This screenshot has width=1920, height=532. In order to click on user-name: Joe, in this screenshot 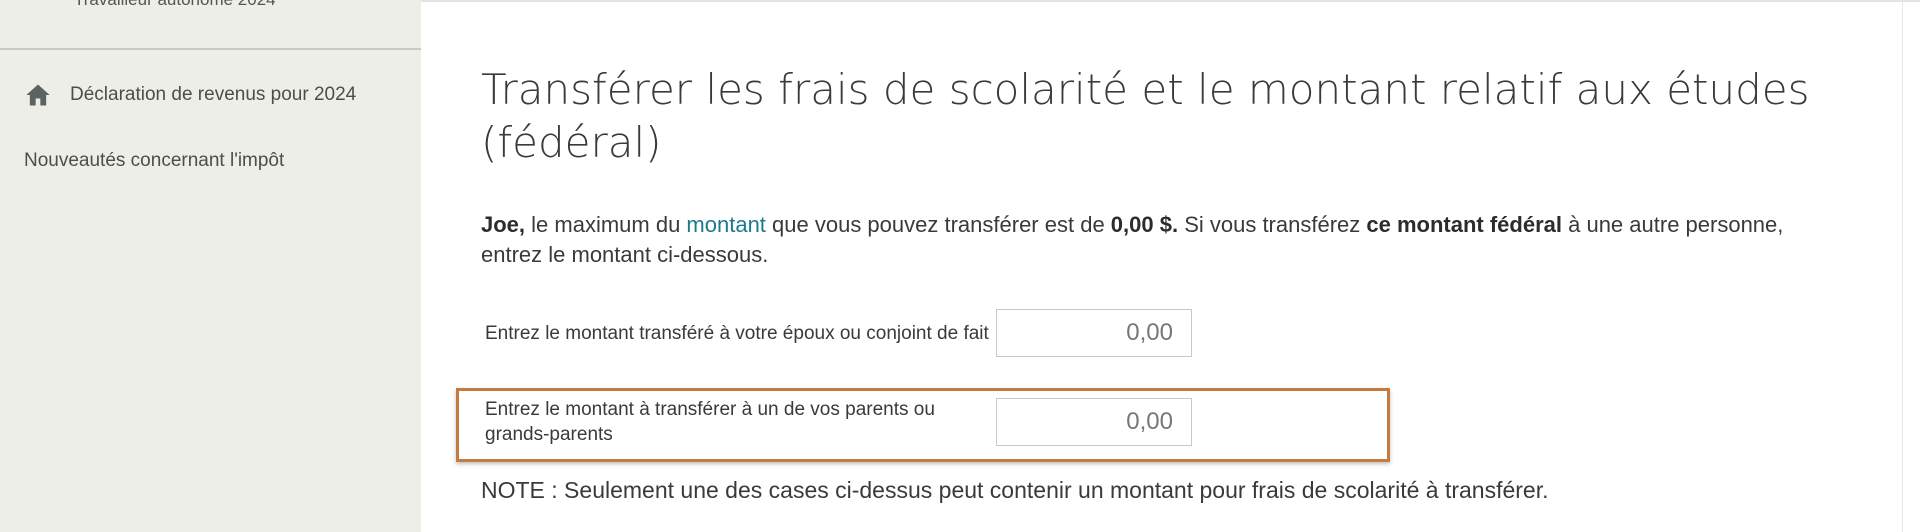, I will do `click(503, 224)`.